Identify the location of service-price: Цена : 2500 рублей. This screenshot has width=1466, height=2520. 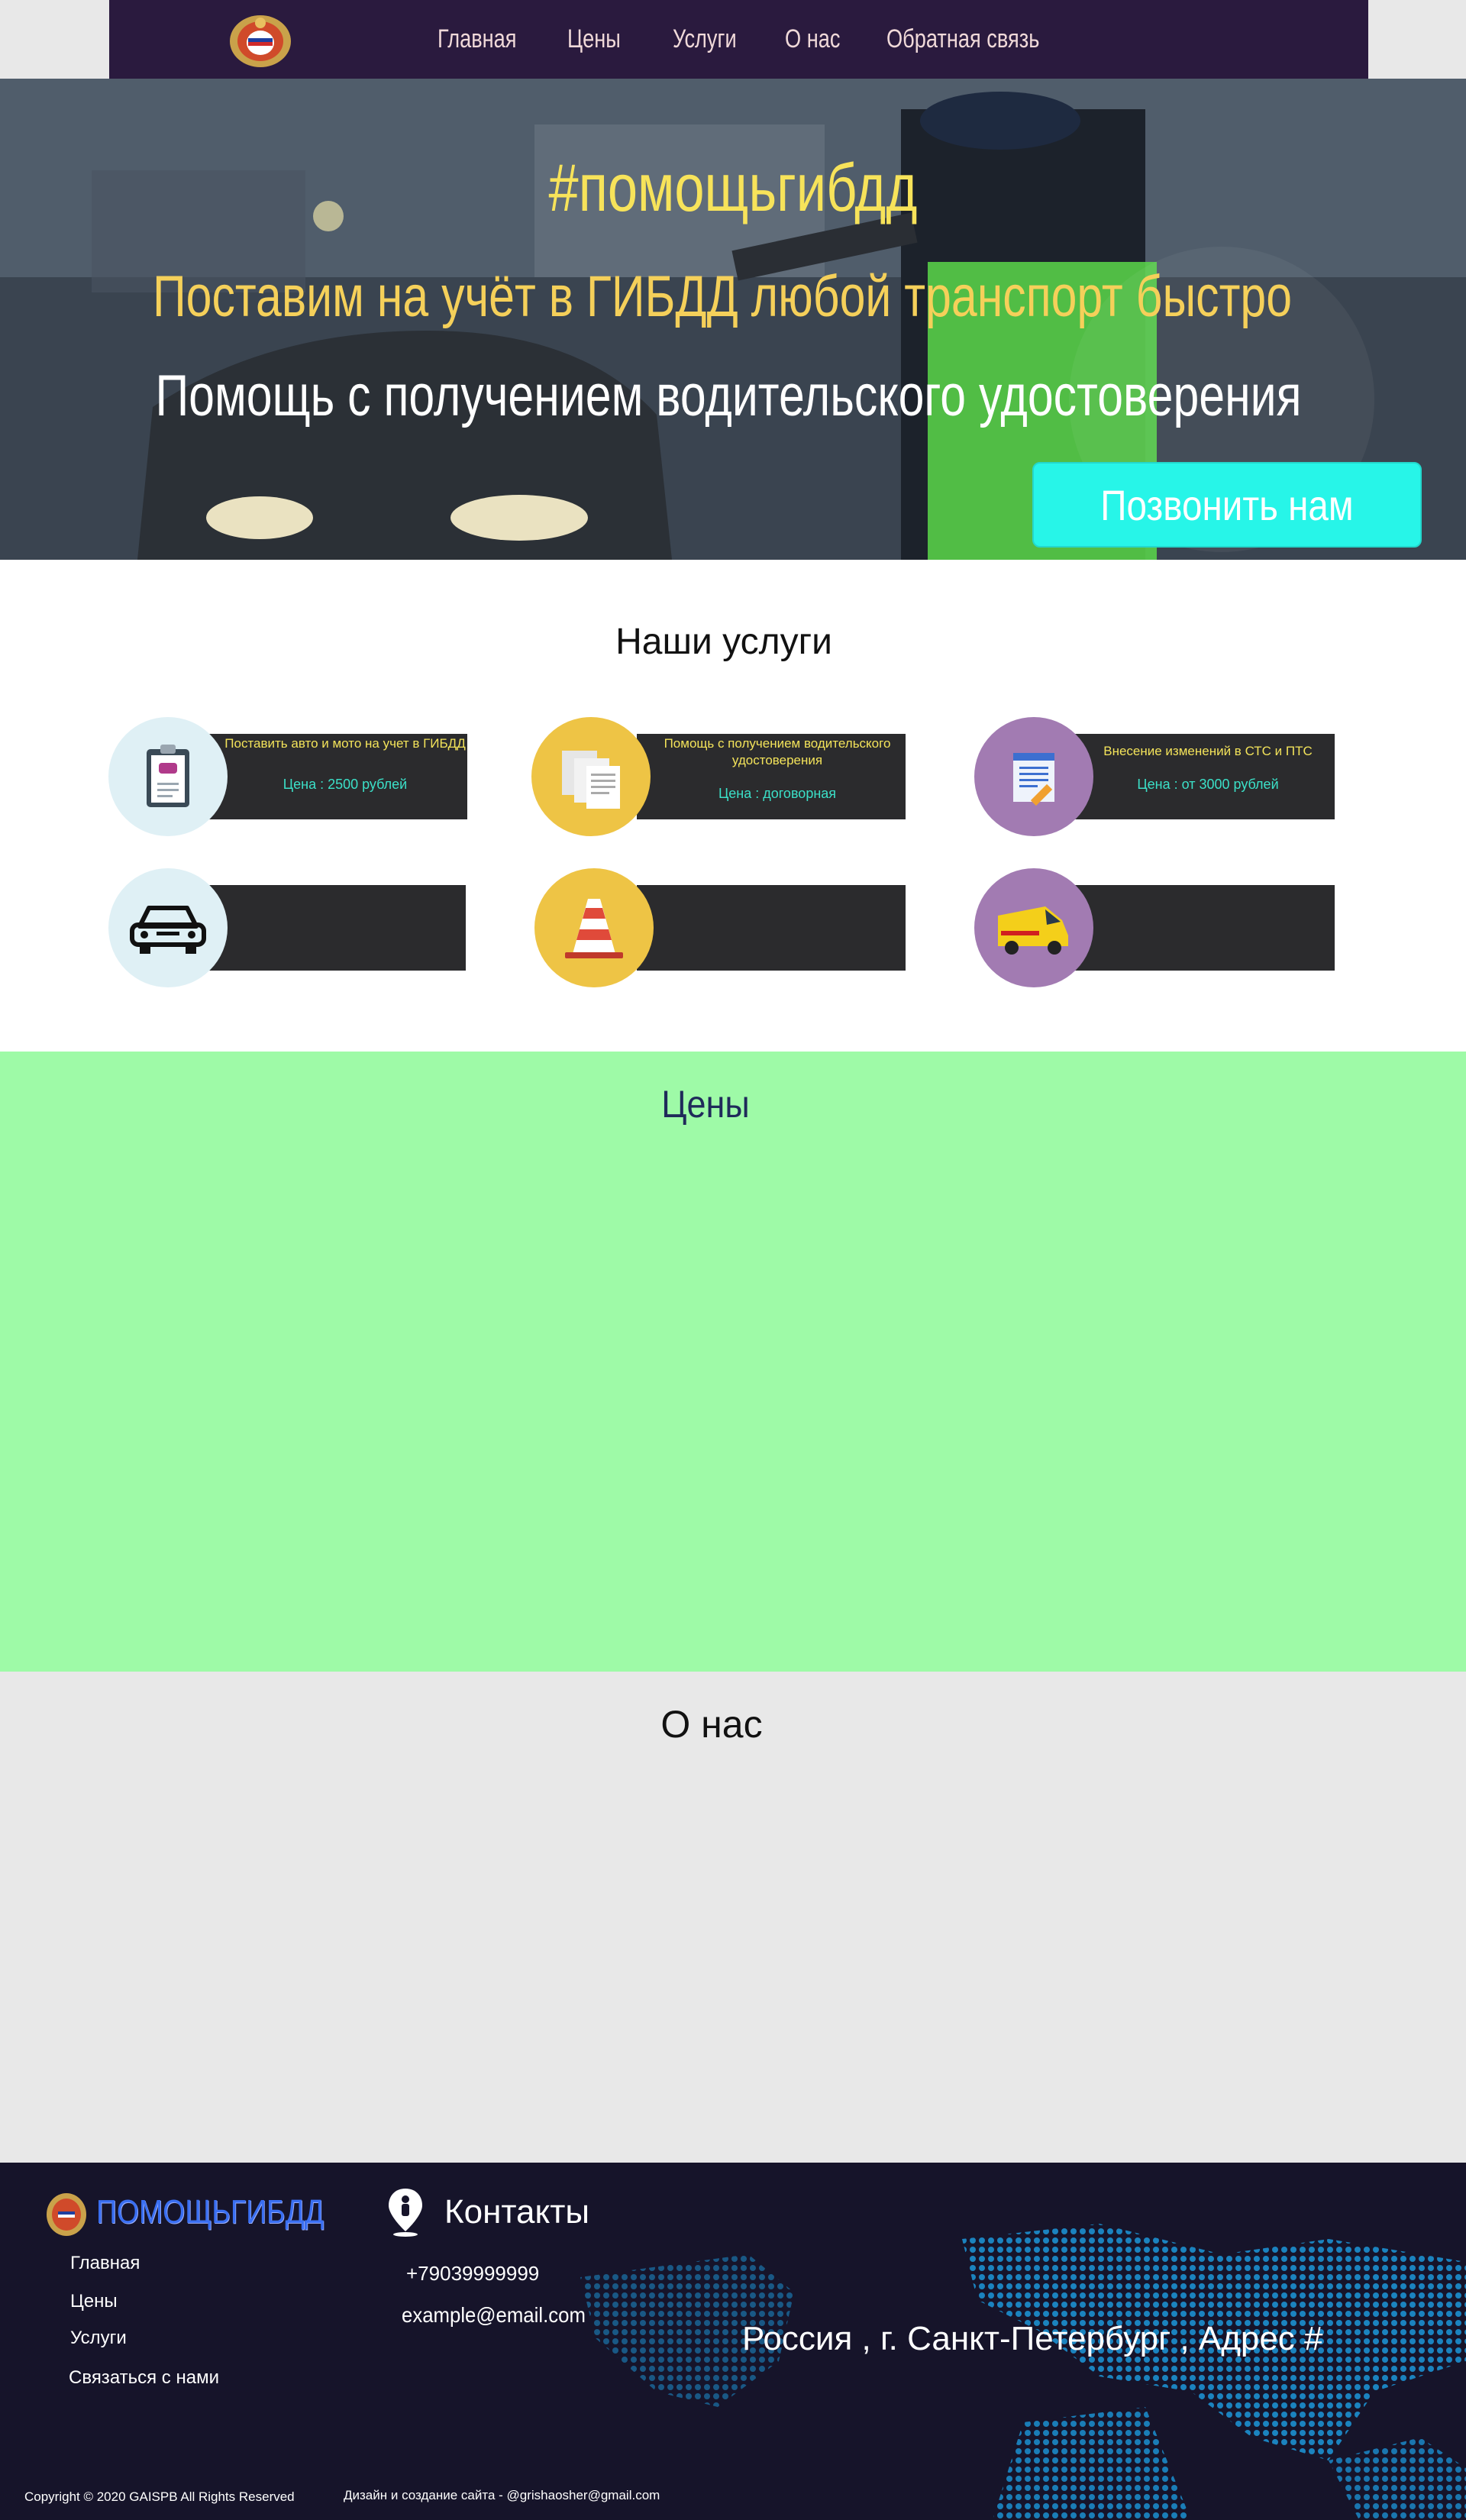
(346, 785).